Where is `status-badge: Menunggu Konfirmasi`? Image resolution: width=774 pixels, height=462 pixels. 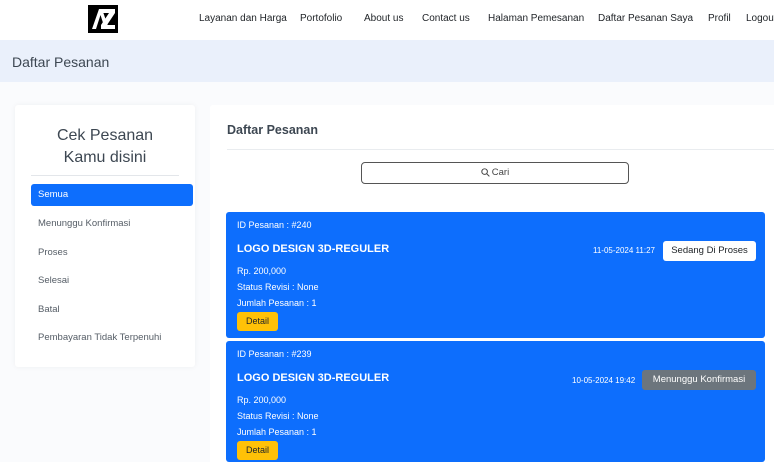
status-badge: Menunggu Konfirmasi is located at coordinates (699, 380).